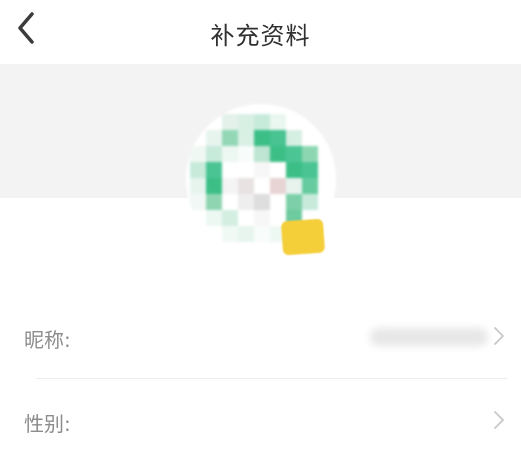 This screenshot has height=456, width=521. I want to click on nickname-value-blurred, so click(429, 337).